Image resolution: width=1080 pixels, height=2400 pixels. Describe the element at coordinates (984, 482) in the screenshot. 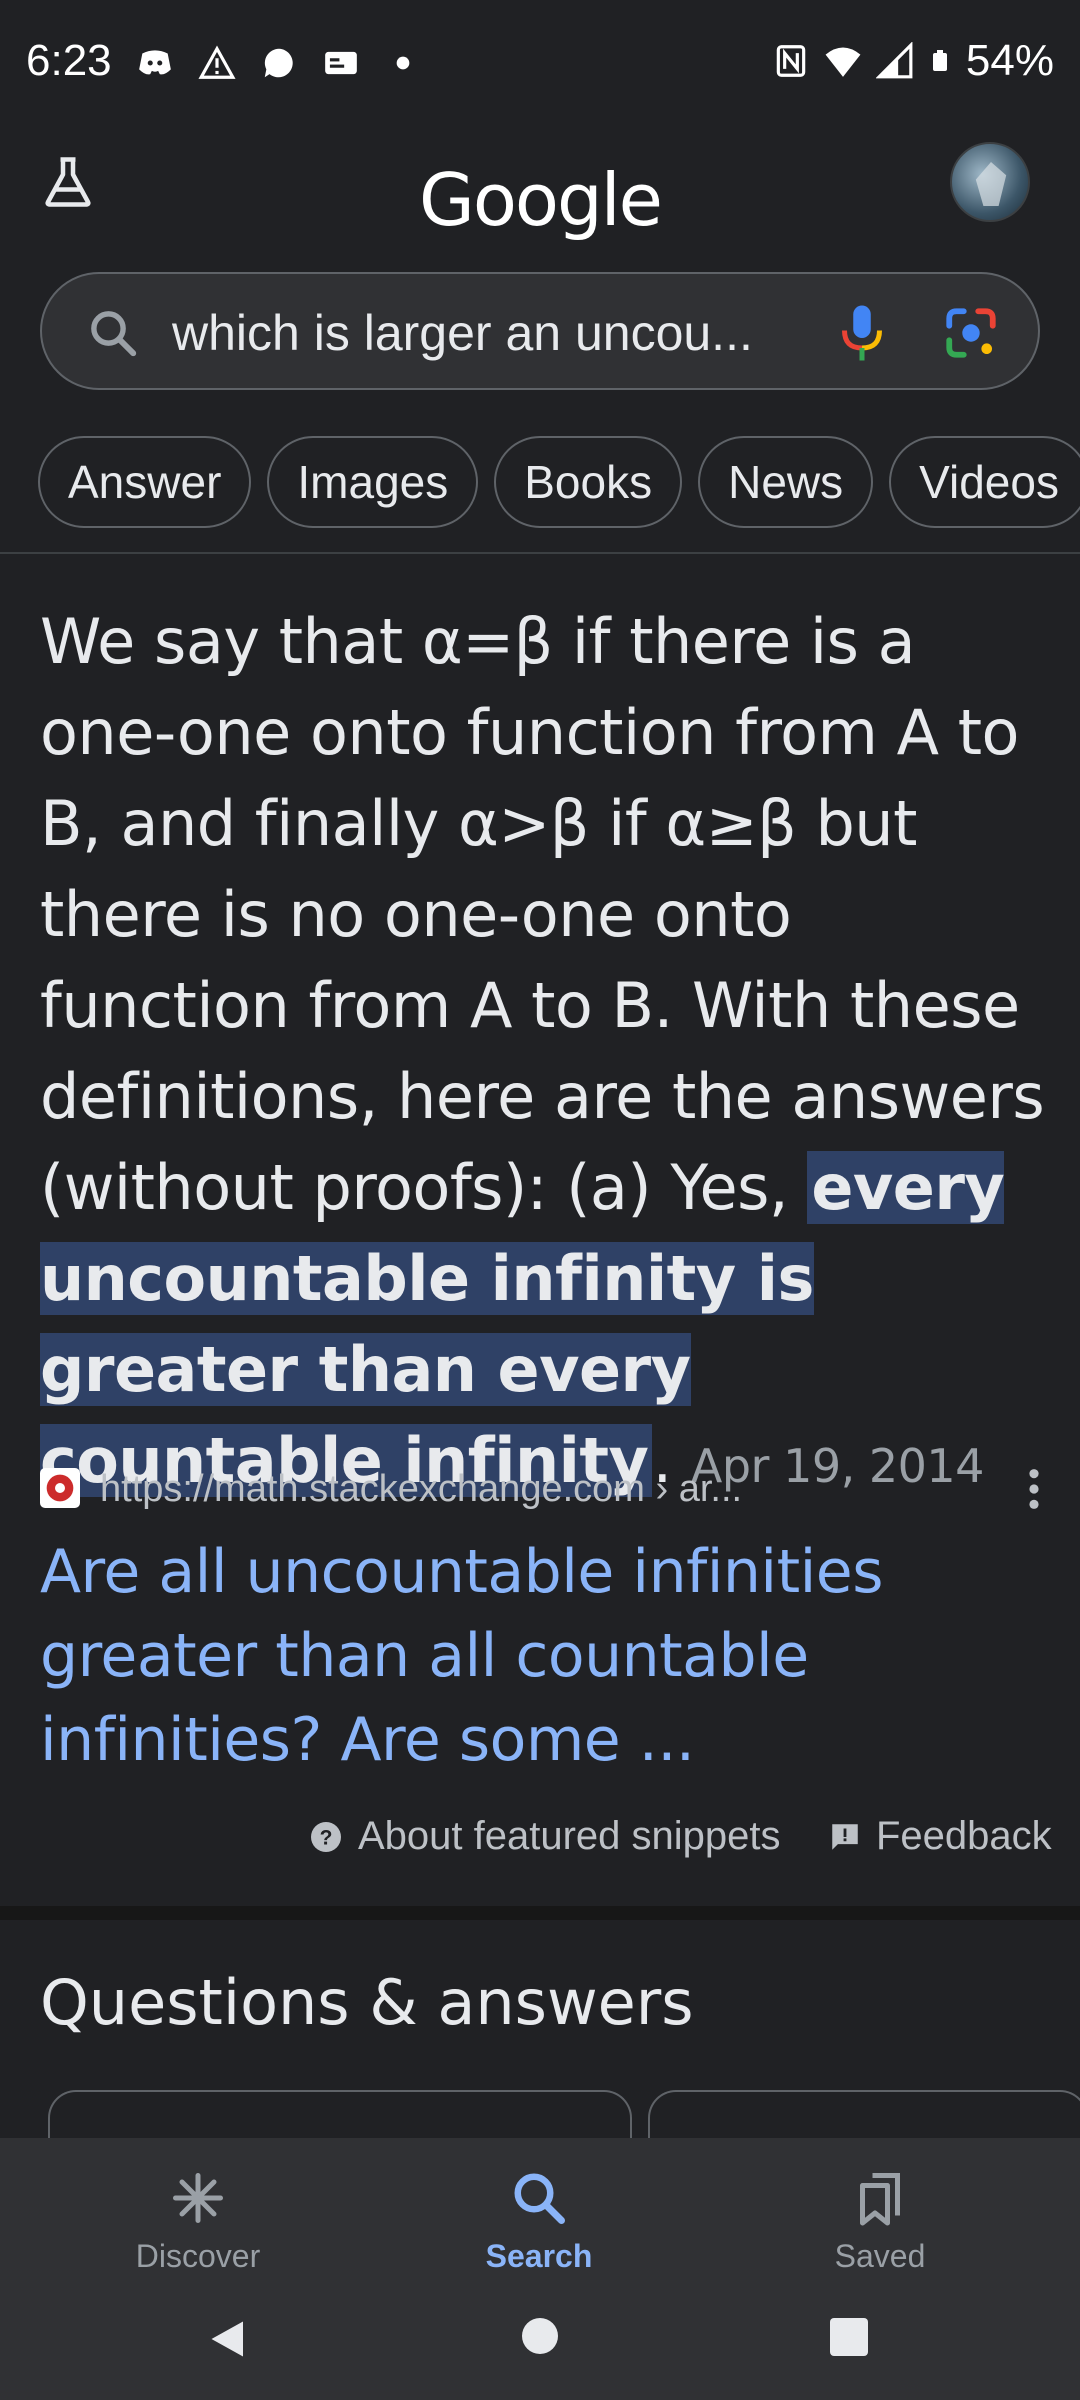

I see `chip-videos: Videos` at that location.